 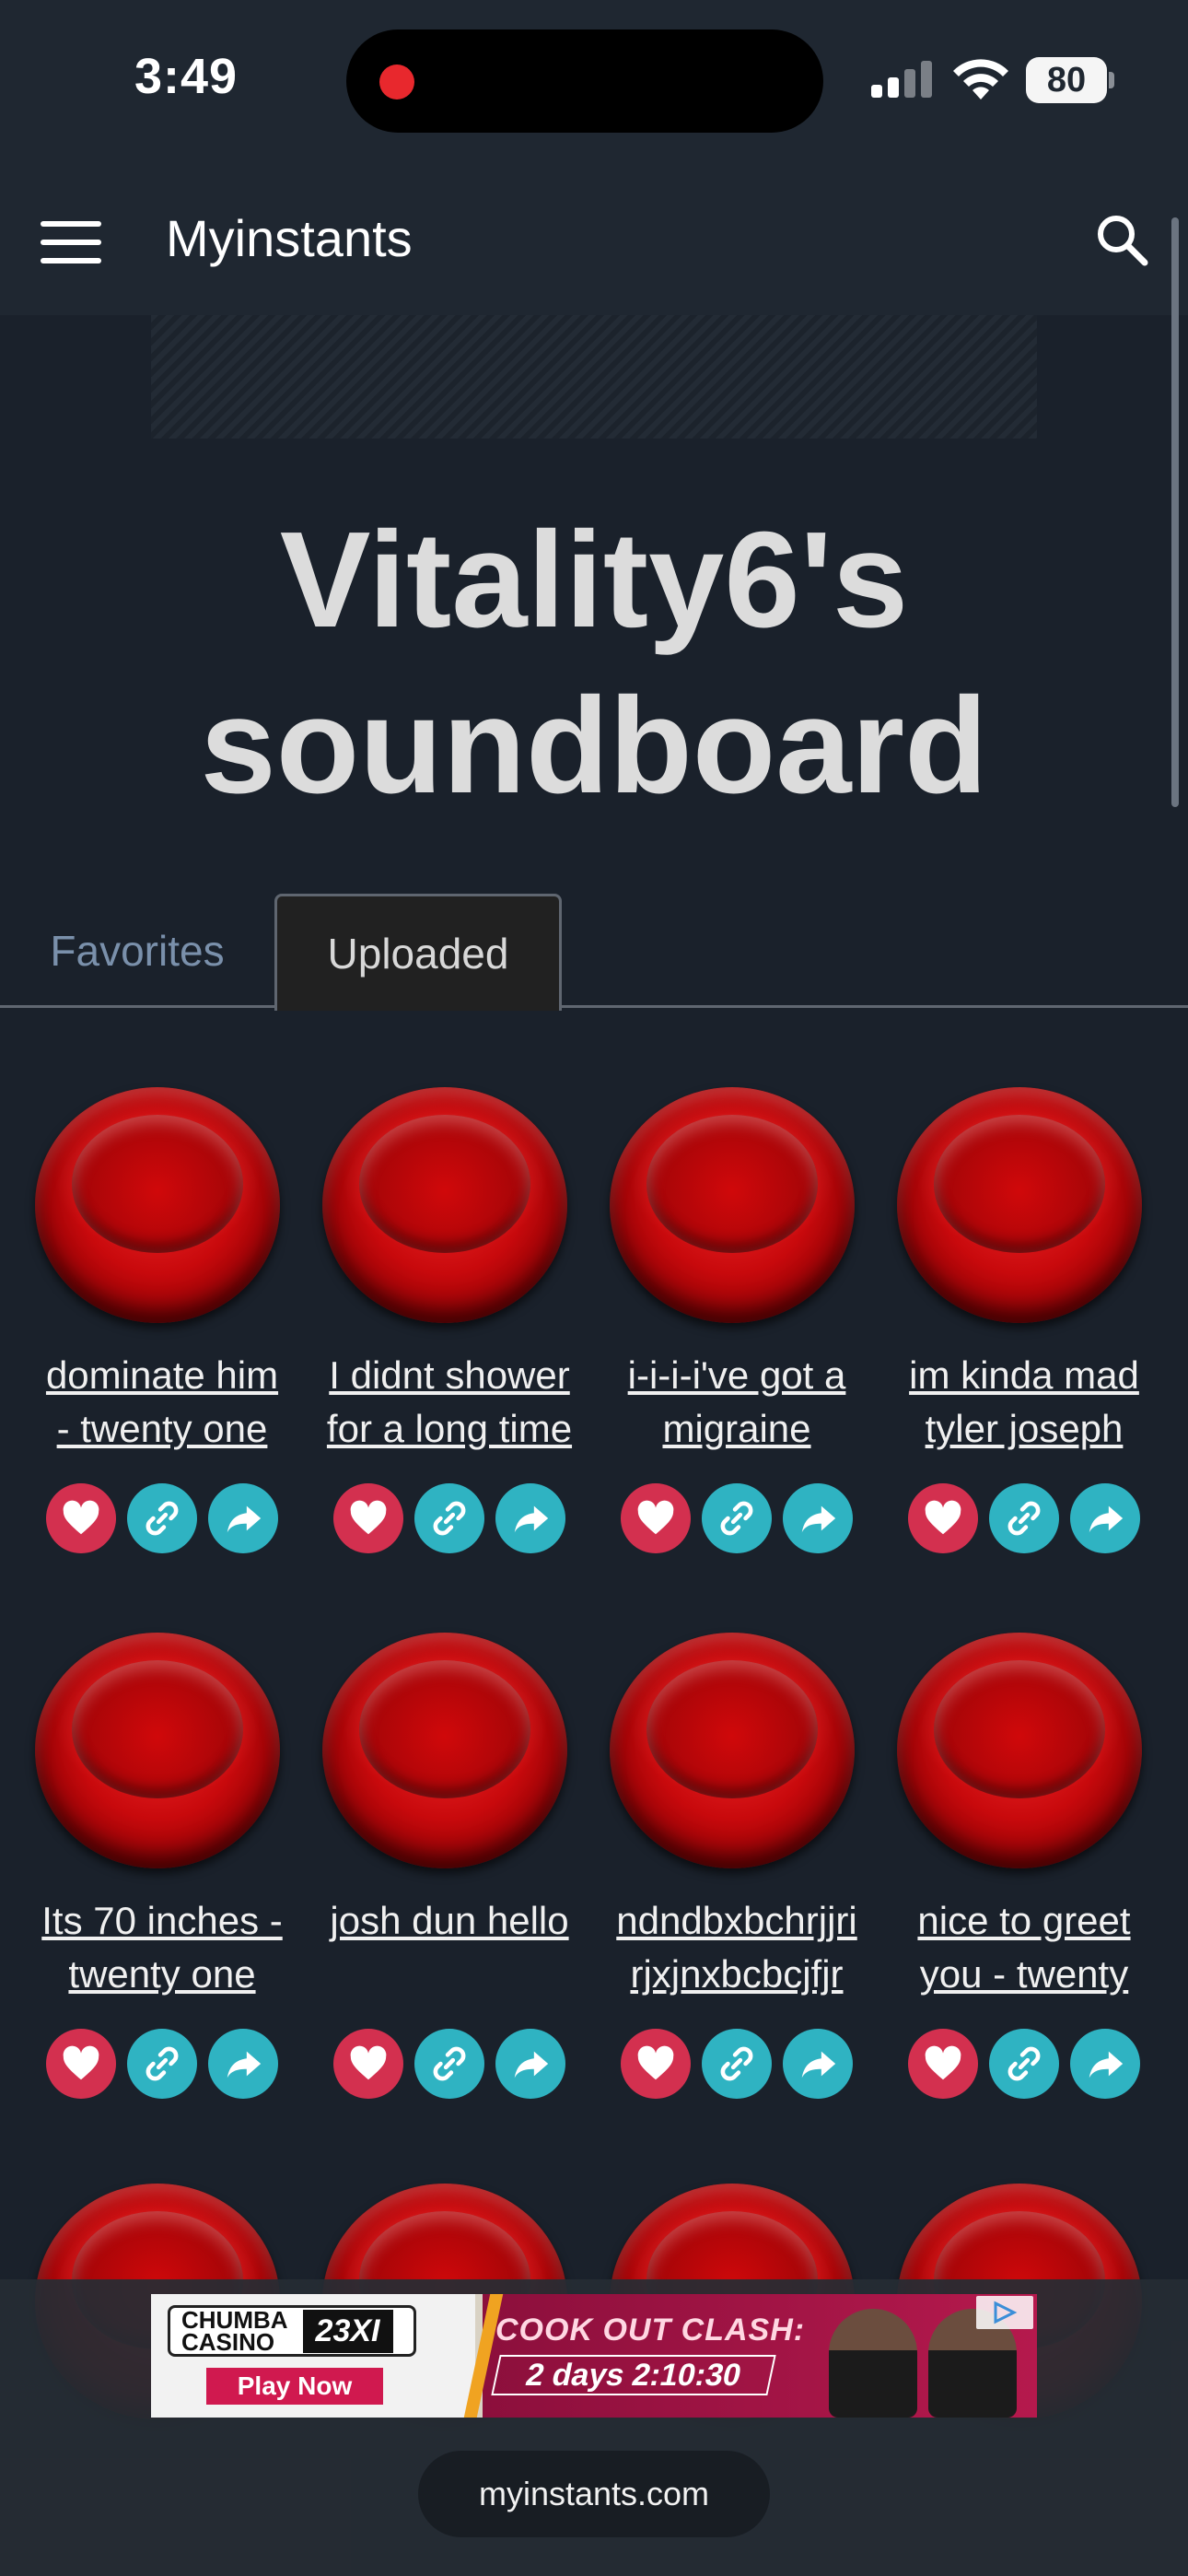 I want to click on ad-play-now-button: Play Now, so click(x=294, y=2386).